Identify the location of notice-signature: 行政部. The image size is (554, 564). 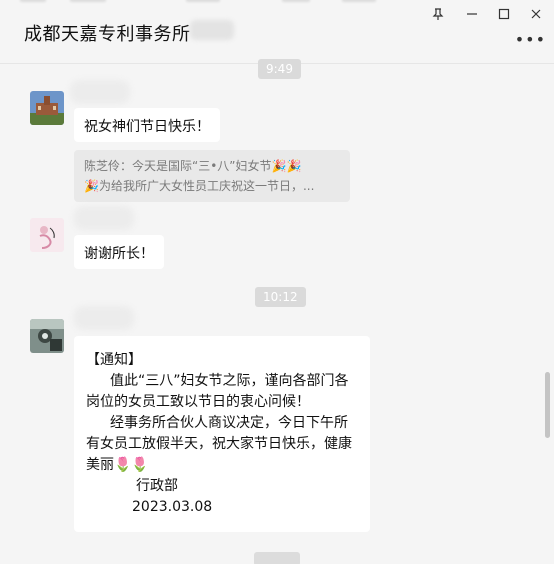
(157, 486).